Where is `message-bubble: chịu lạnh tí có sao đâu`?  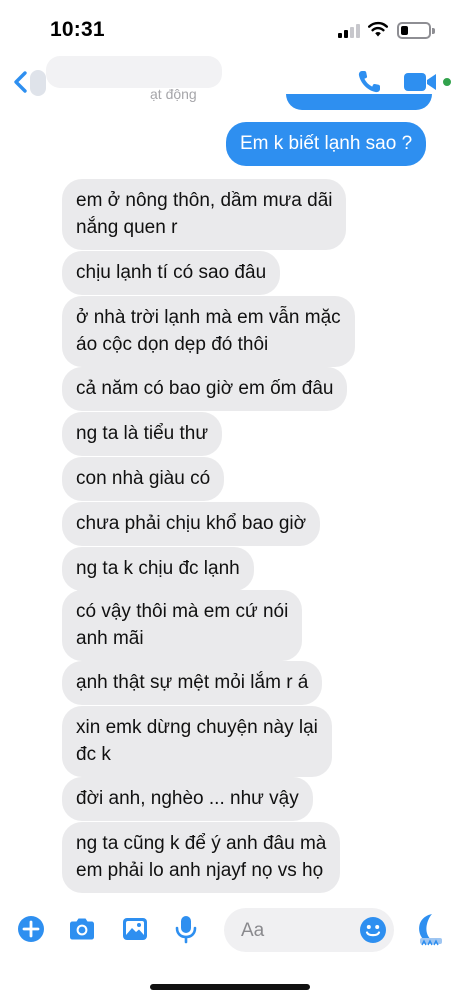
message-bubble: chịu lạnh tí có sao đâu is located at coordinates (171, 273).